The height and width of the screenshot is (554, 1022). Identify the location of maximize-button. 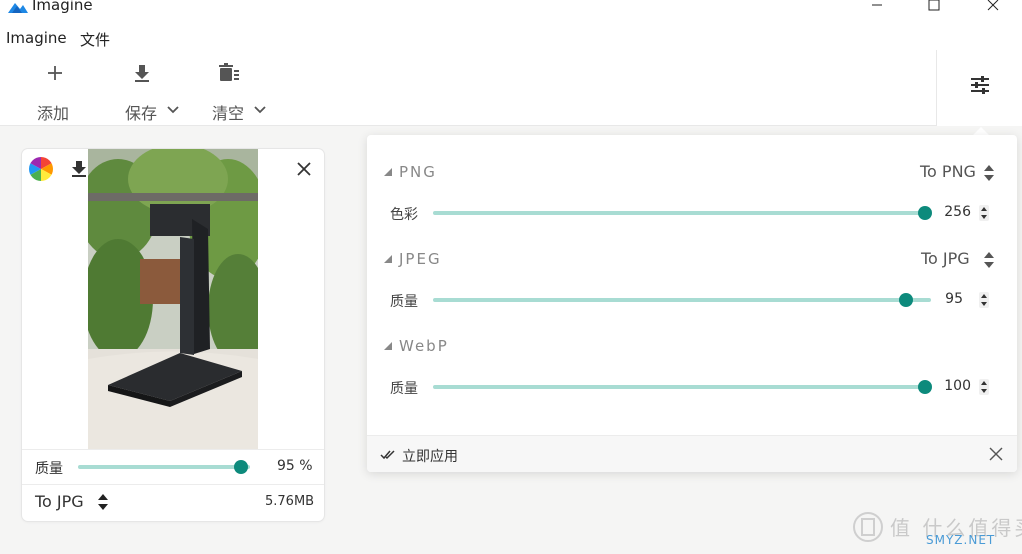
(934, 8).